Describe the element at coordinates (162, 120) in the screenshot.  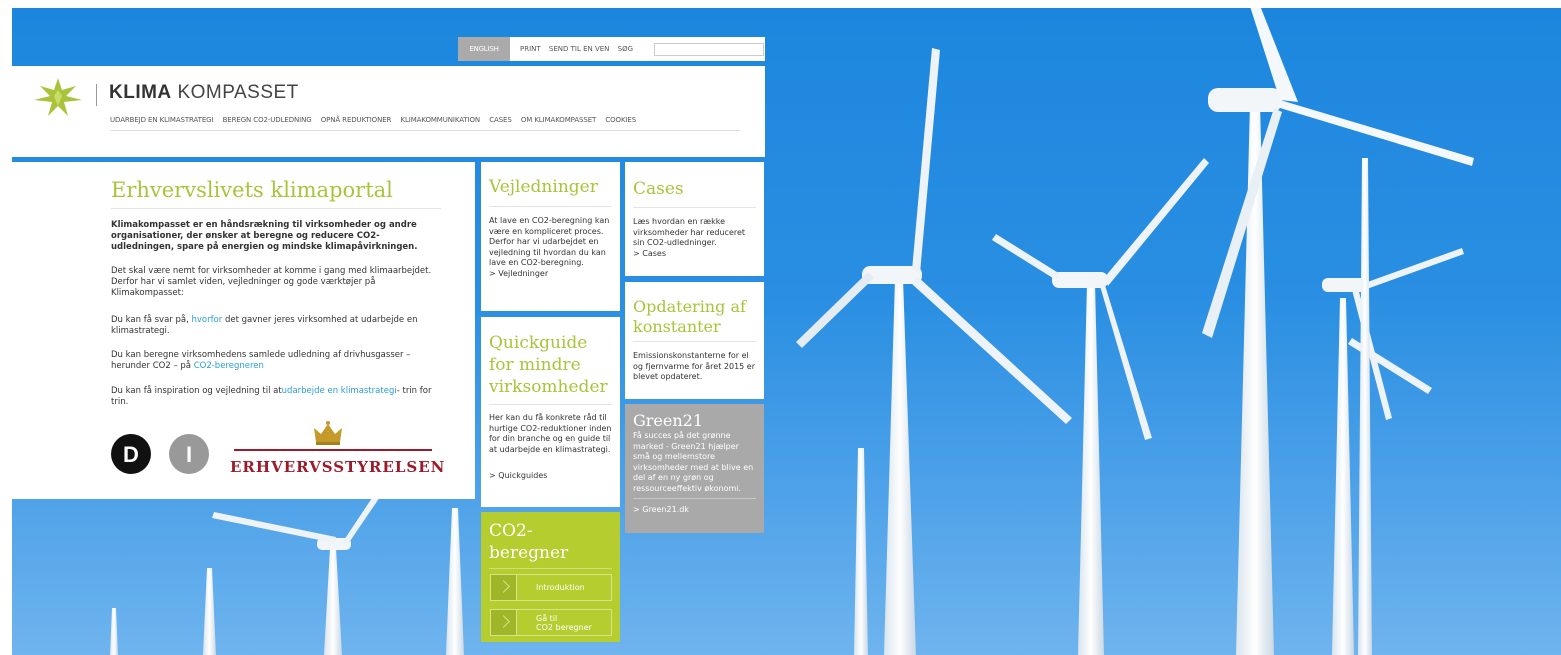
I see `nav-item-klimastrategi: UDARBEJD EN KLIMASTRATEGI` at that location.